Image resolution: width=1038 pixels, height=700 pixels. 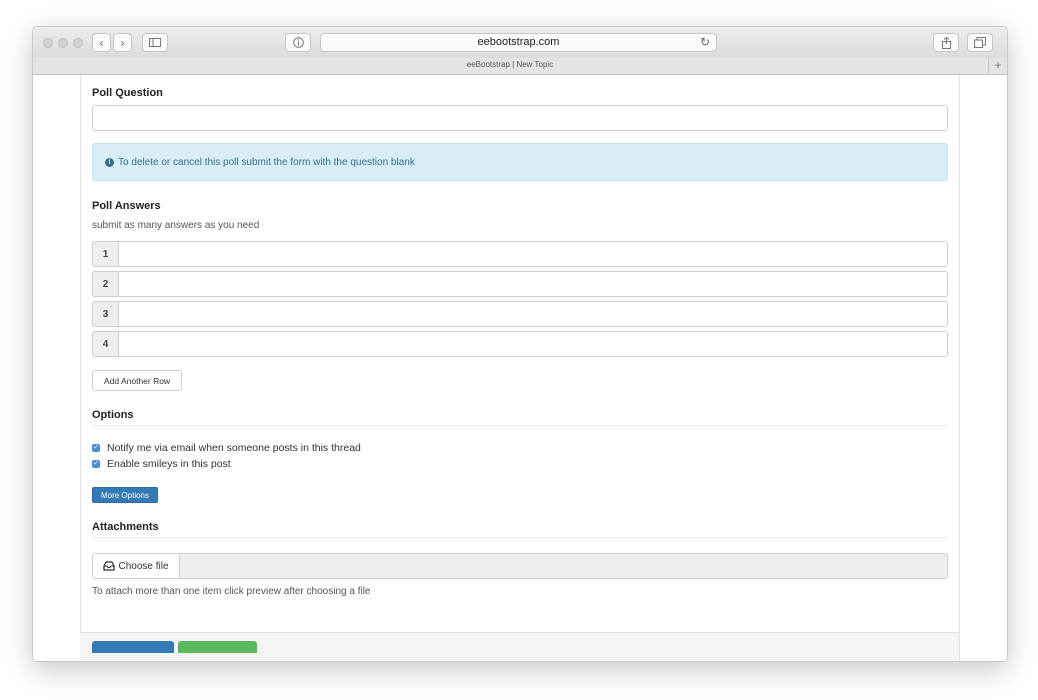 What do you see at coordinates (126, 206) in the screenshot?
I see `poll-answers-label: Poll Answers` at bounding box center [126, 206].